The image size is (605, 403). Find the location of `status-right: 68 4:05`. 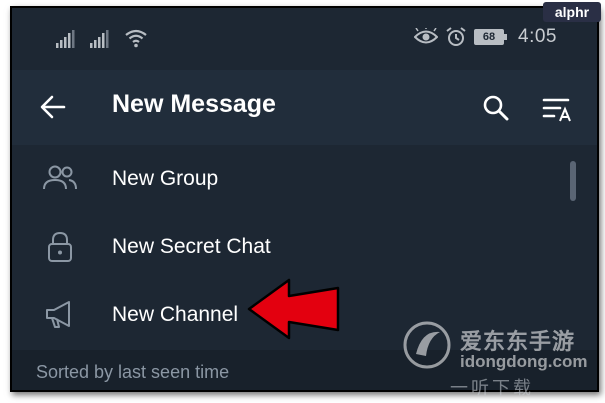

status-right: 68 4:05 is located at coordinates (485, 37).